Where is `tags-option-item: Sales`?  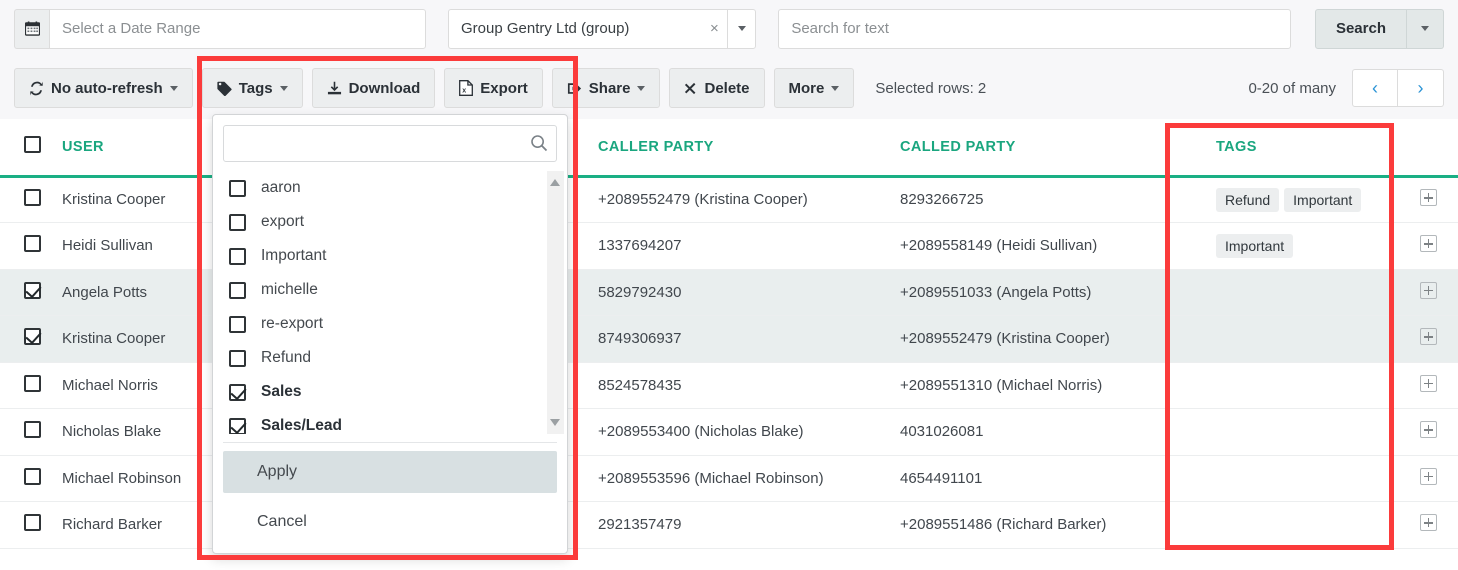
tags-option-item: Sales is located at coordinates (390, 392).